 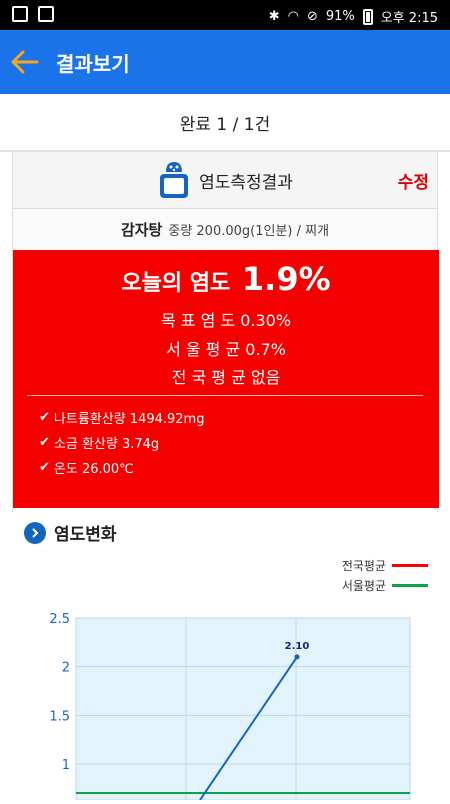 I want to click on salt-amount: 소금 환산량 3.74g, so click(x=106, y=444).